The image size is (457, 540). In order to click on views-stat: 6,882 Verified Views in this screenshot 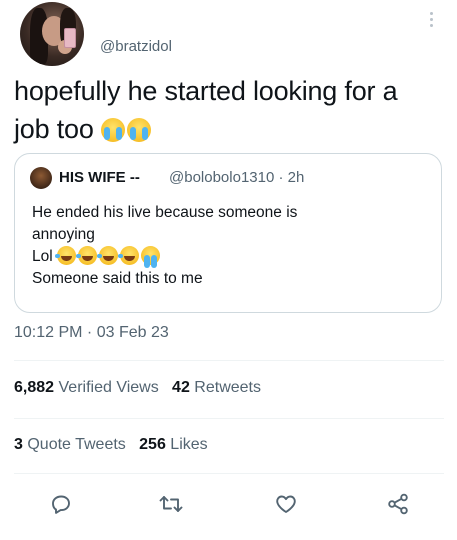, I will do `click(86, 387)`.